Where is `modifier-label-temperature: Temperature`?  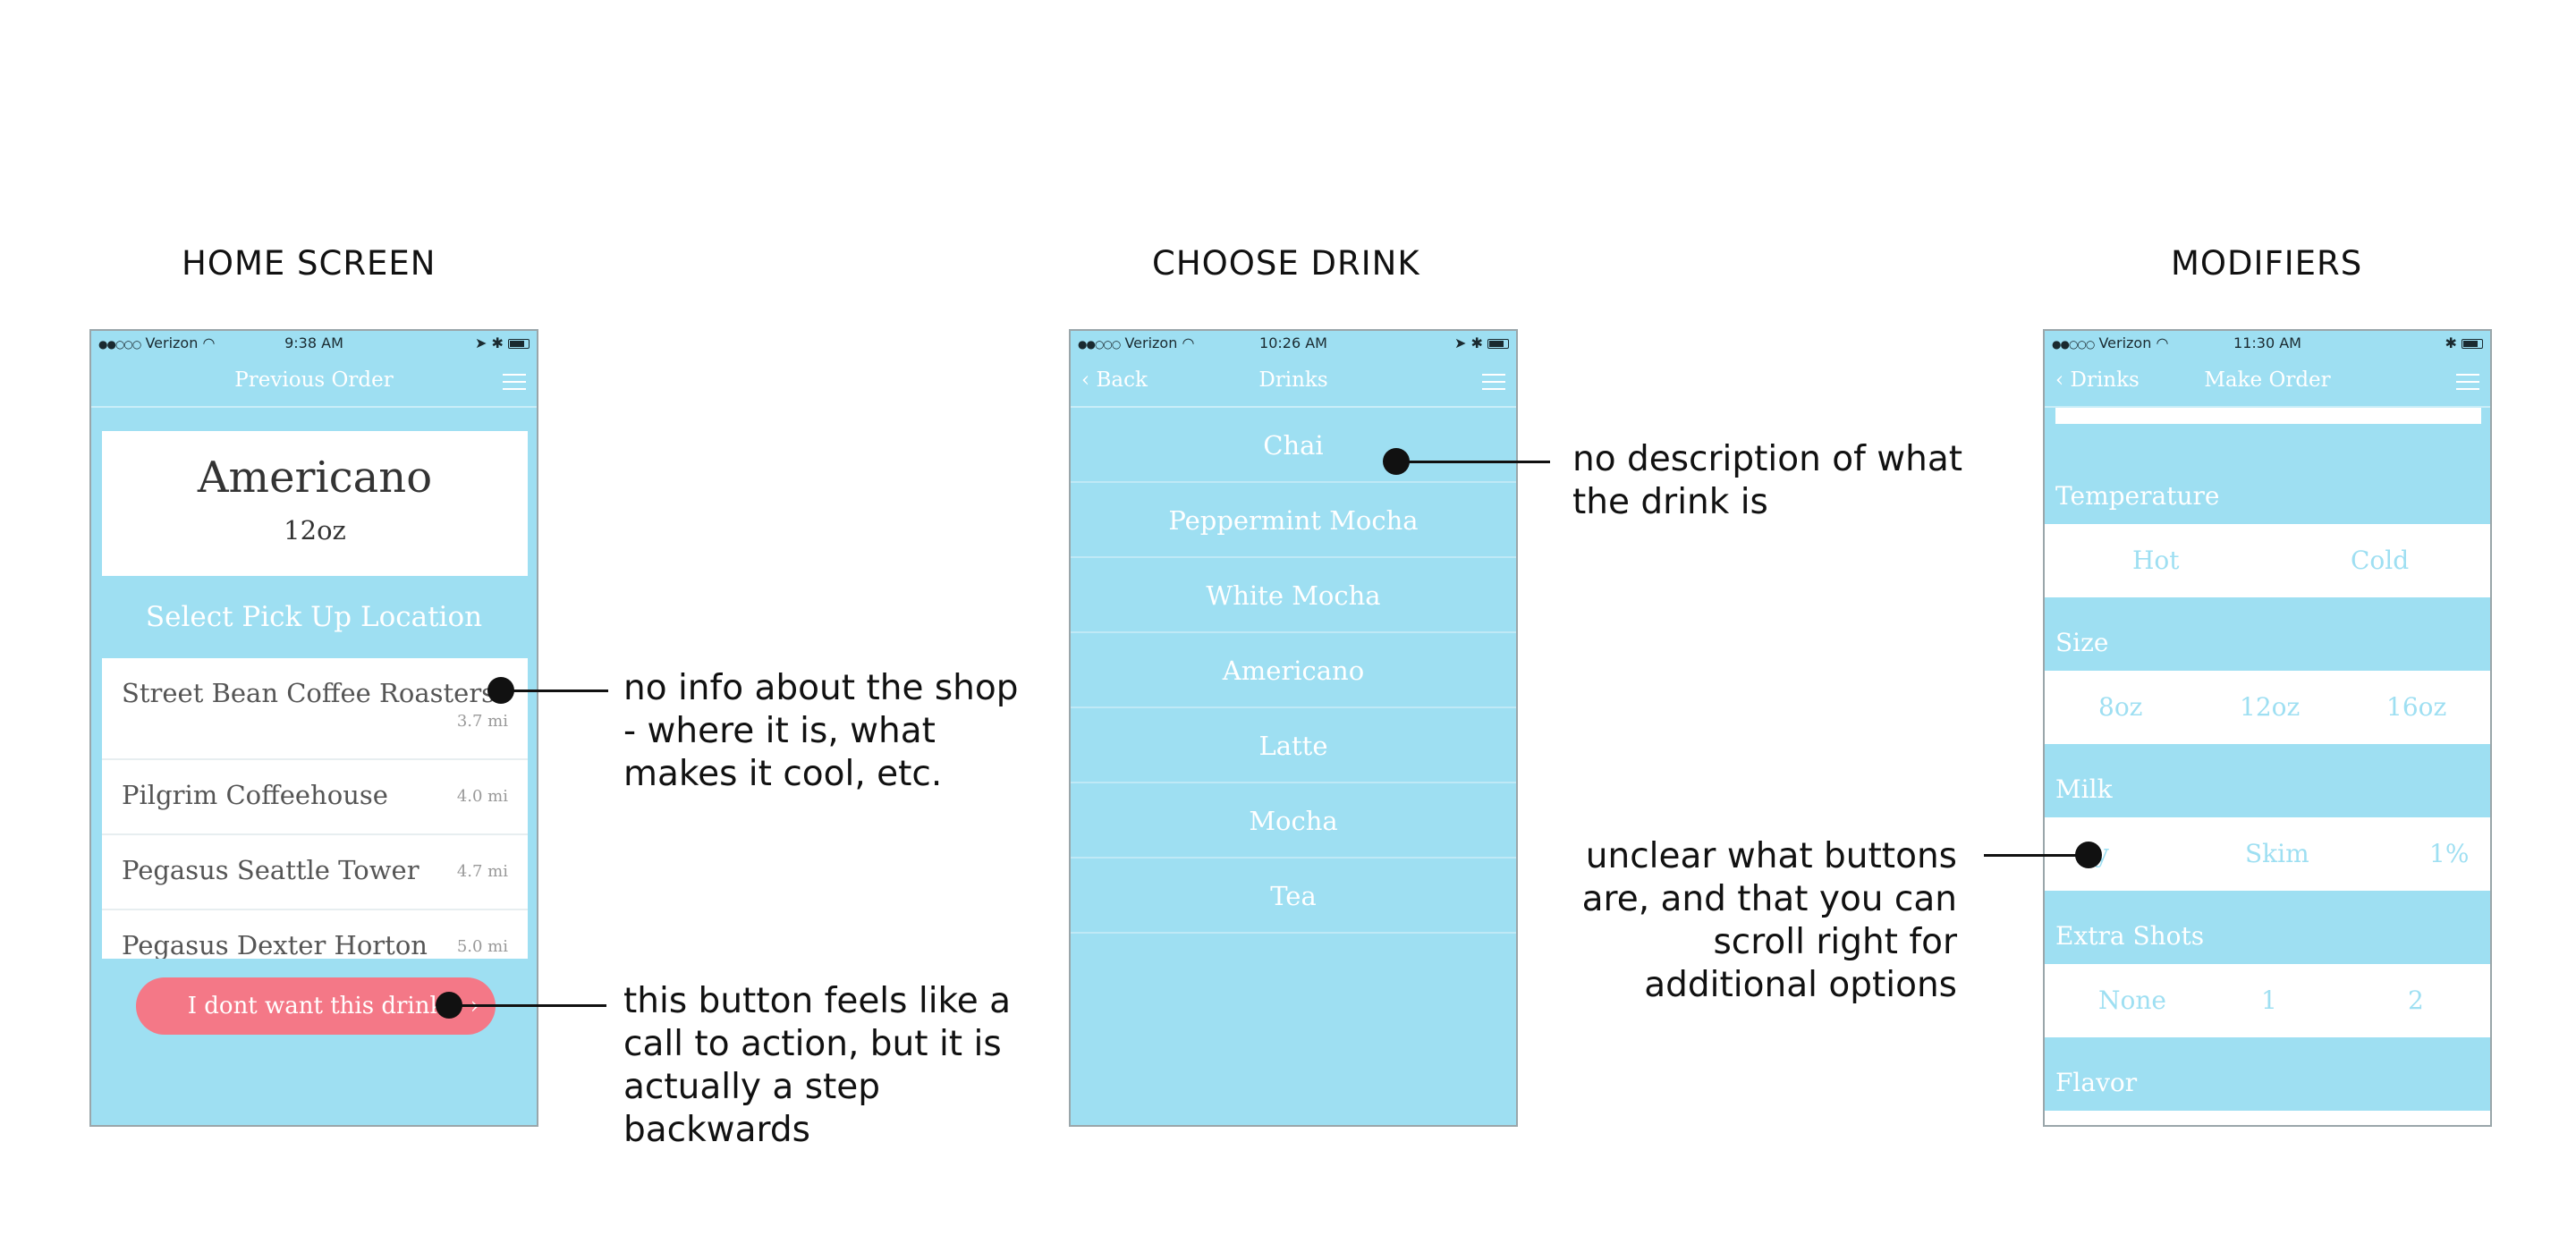 modifier-label-temperature: Temperature is located at coordinates (2137, 496).